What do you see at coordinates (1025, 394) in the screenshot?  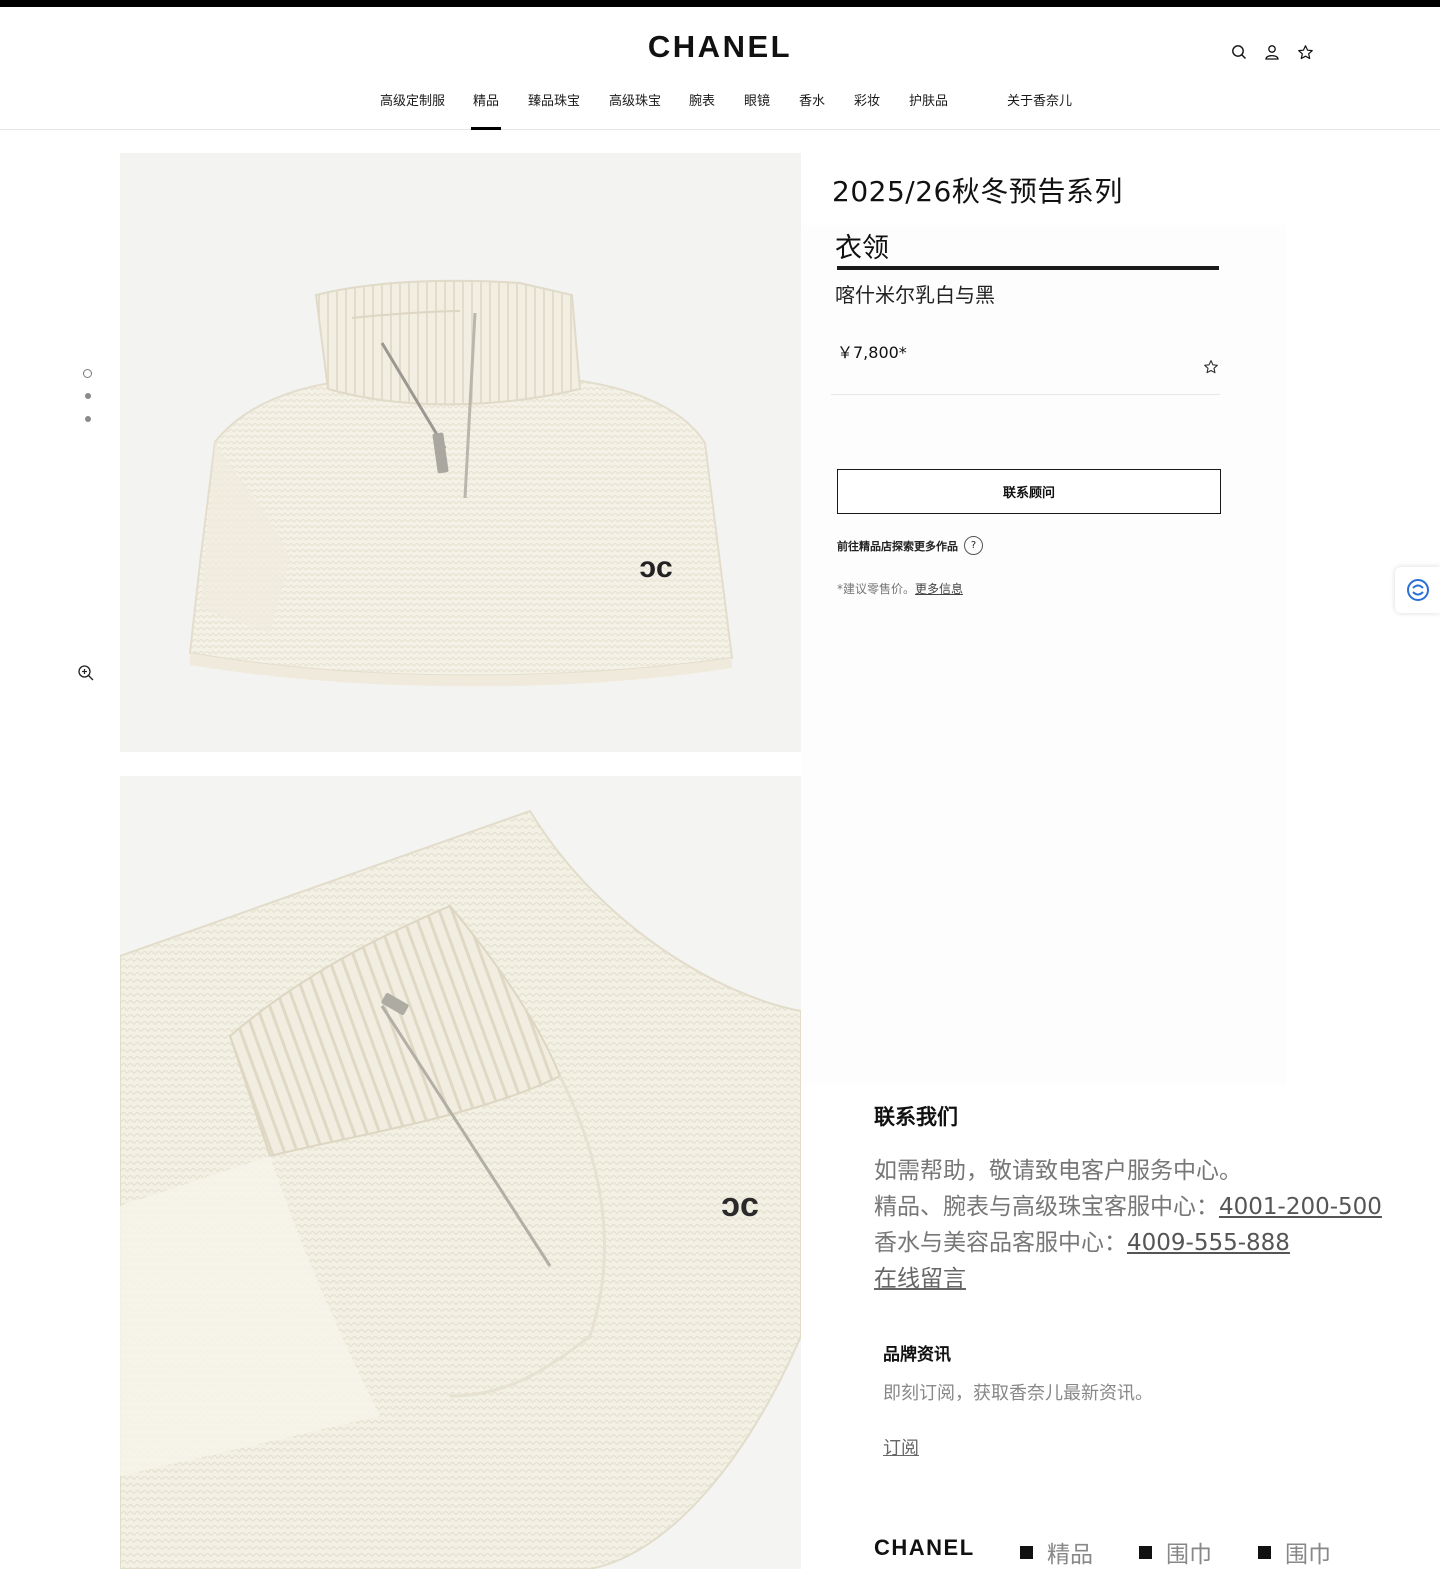 I see `divider` at bounding box center [1025, 394].